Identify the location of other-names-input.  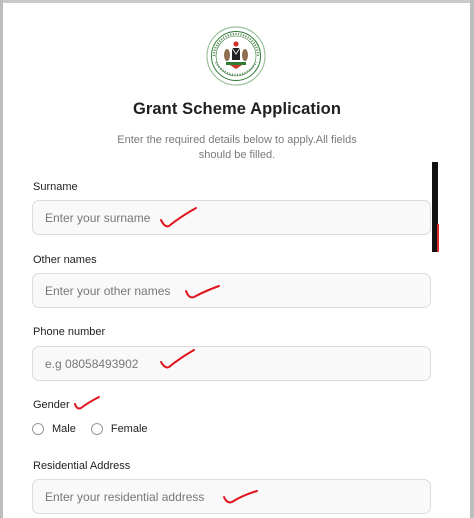
(231, 290).